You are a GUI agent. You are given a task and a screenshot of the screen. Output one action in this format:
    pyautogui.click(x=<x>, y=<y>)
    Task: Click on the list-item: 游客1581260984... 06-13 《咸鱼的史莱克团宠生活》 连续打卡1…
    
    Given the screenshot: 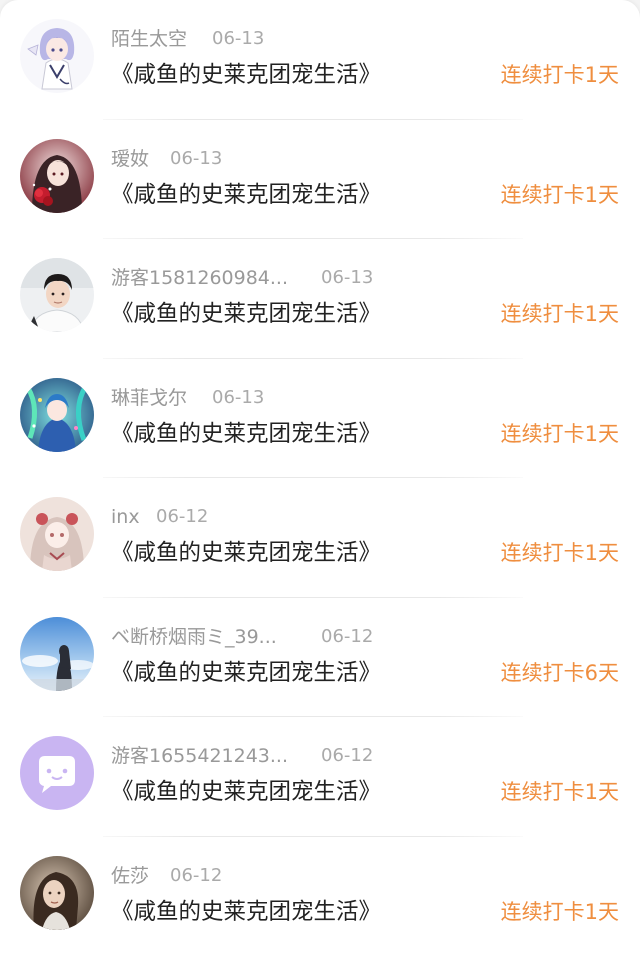 What is the action you would take?
    pyautogui.click(x=320, y=299)
    